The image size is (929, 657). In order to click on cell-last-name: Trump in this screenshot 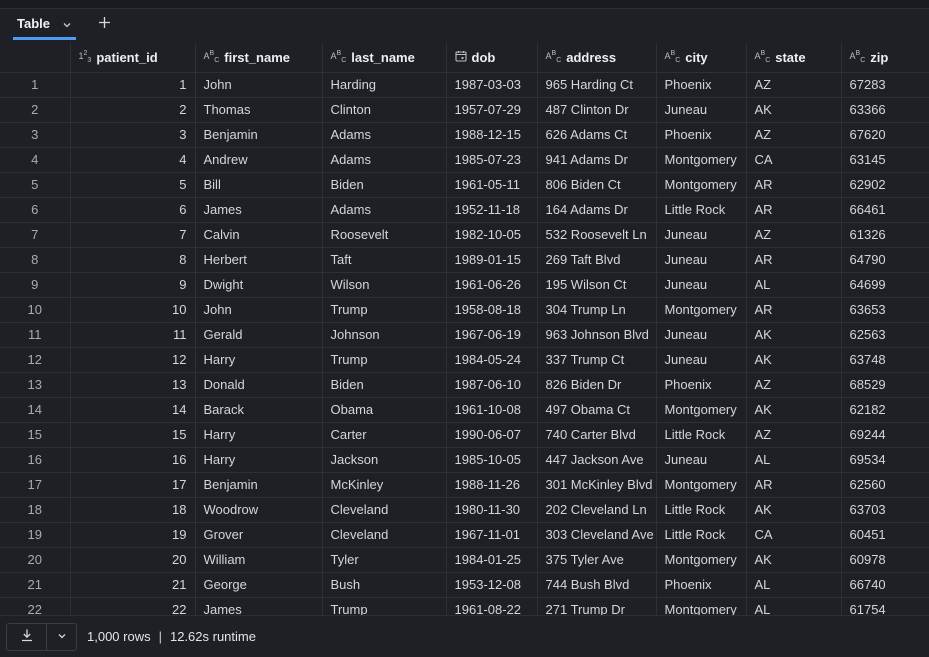, I will do `click(384, 606)`.